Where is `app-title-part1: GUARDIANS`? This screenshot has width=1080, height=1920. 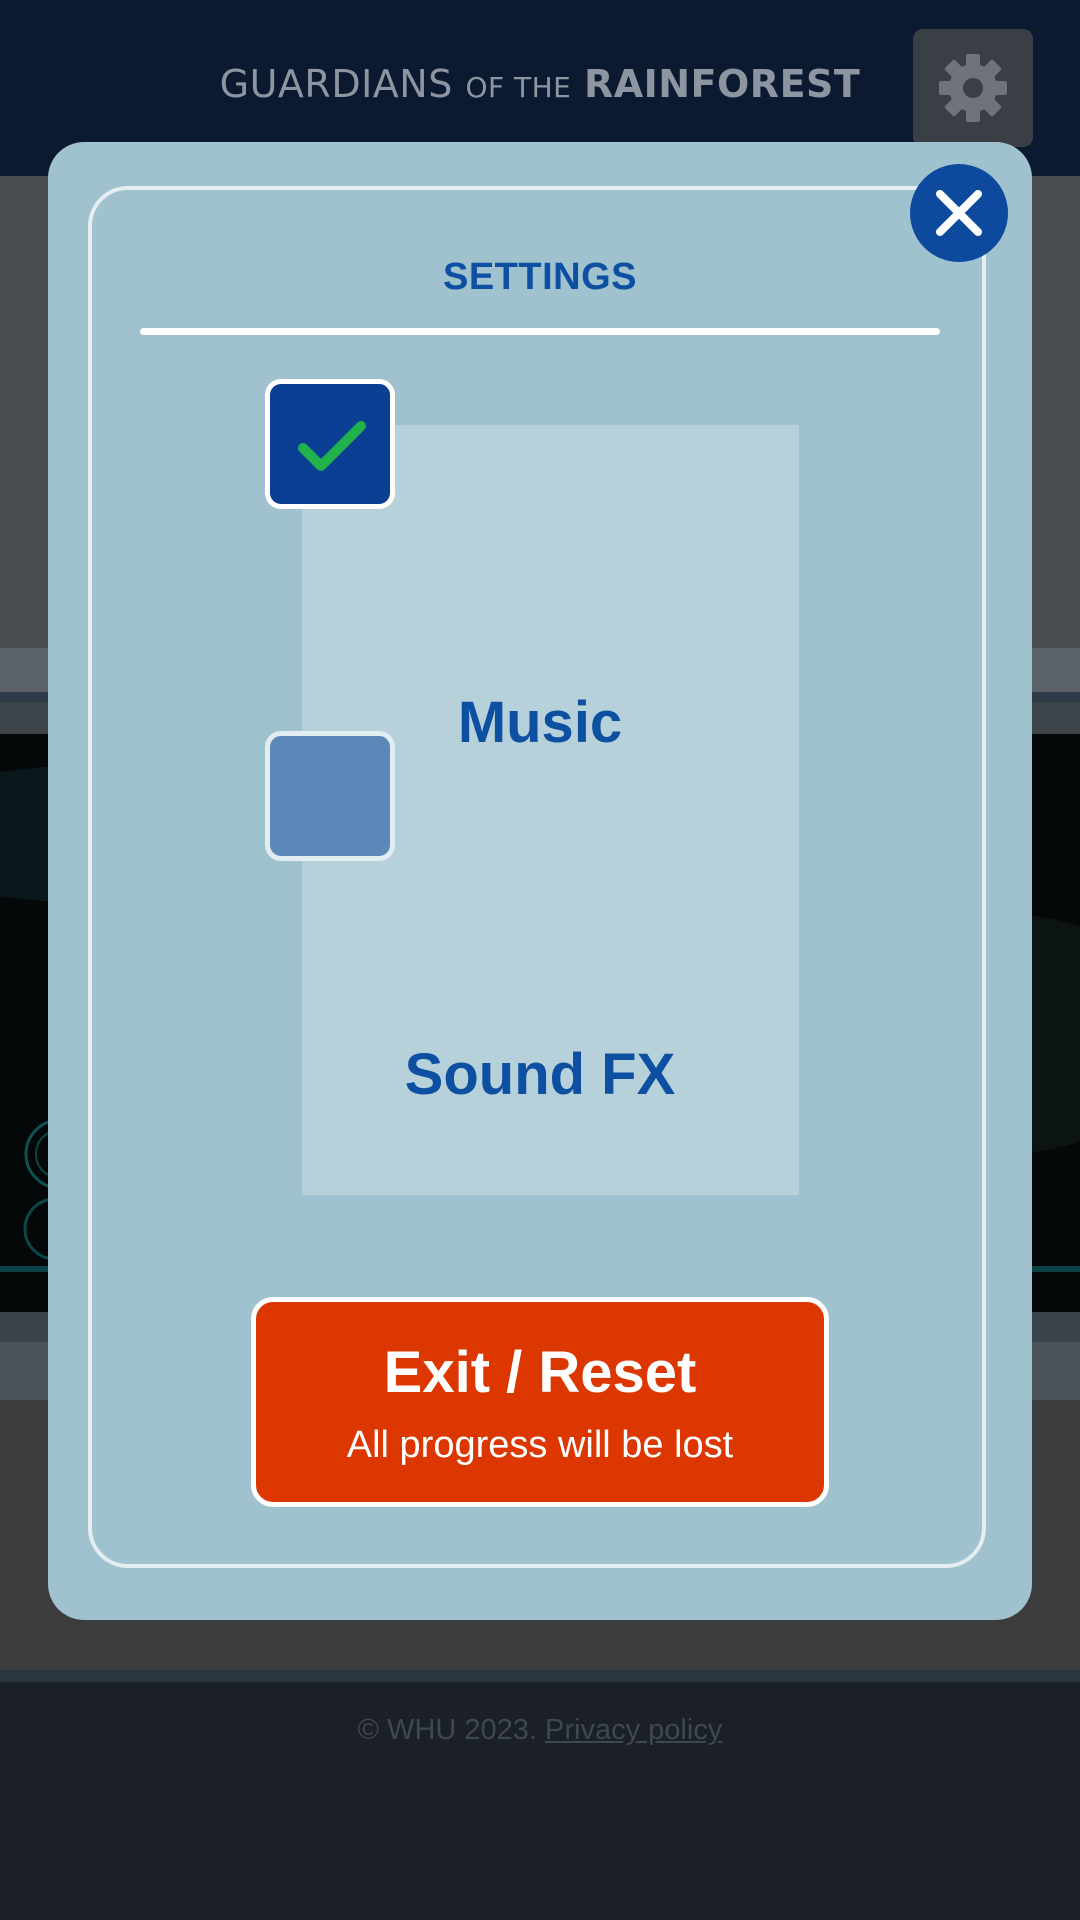
app-title-part1: GUARDIANS is located at coordinates (336, 84).